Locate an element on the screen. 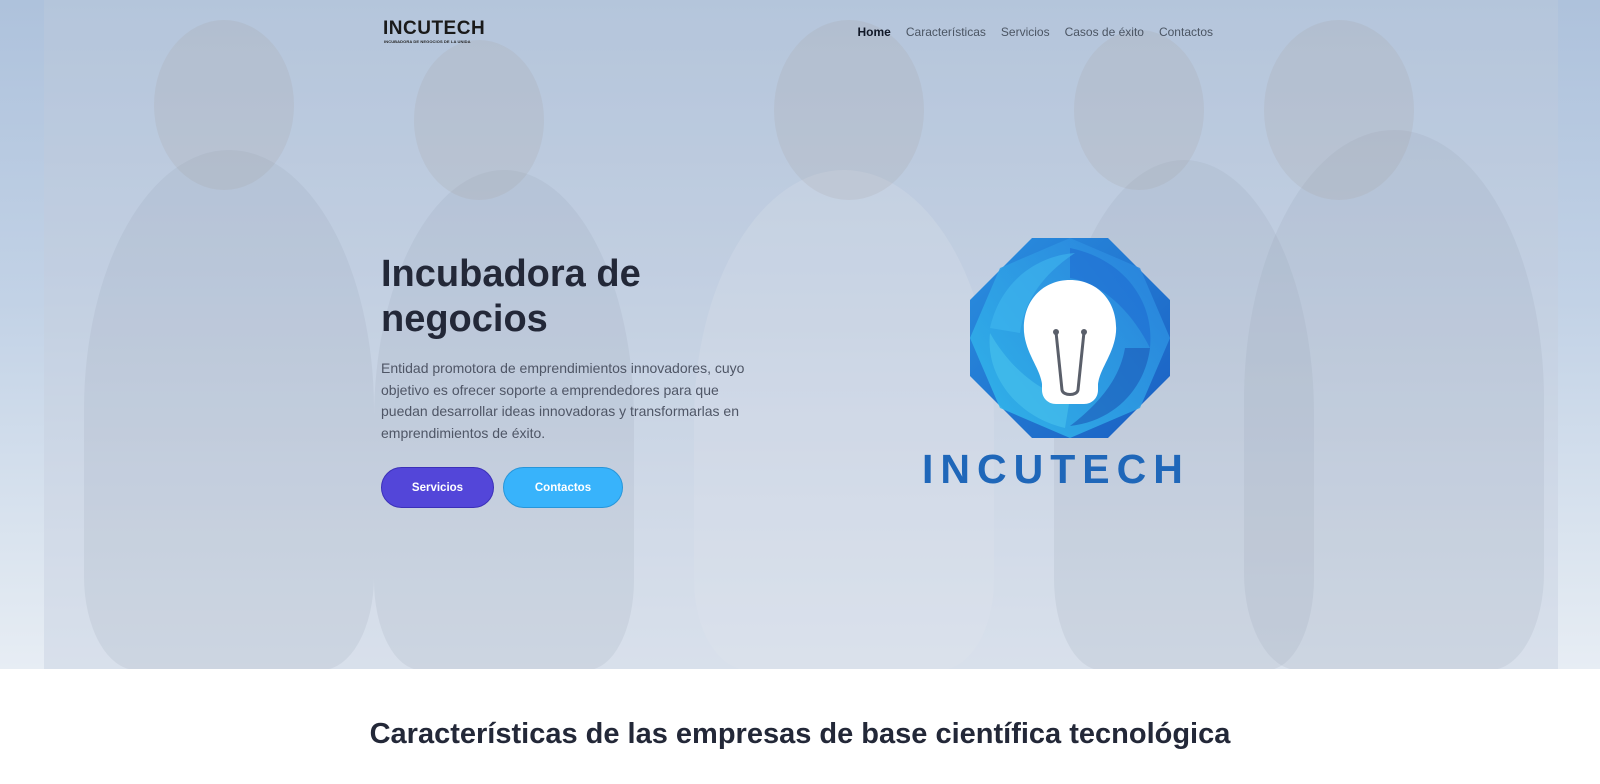  nav-item-caracteristicas: Características is located at coordinates (946, 32).